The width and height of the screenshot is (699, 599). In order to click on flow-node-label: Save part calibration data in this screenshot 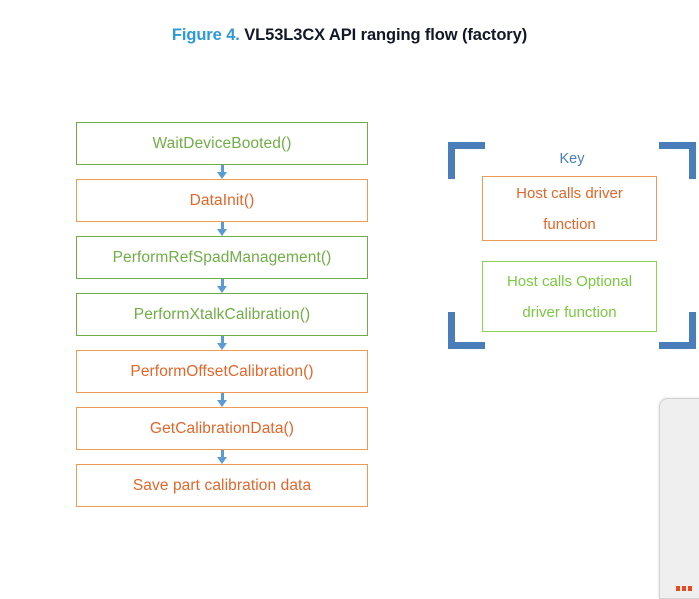, I will do `click(222, 485)`.